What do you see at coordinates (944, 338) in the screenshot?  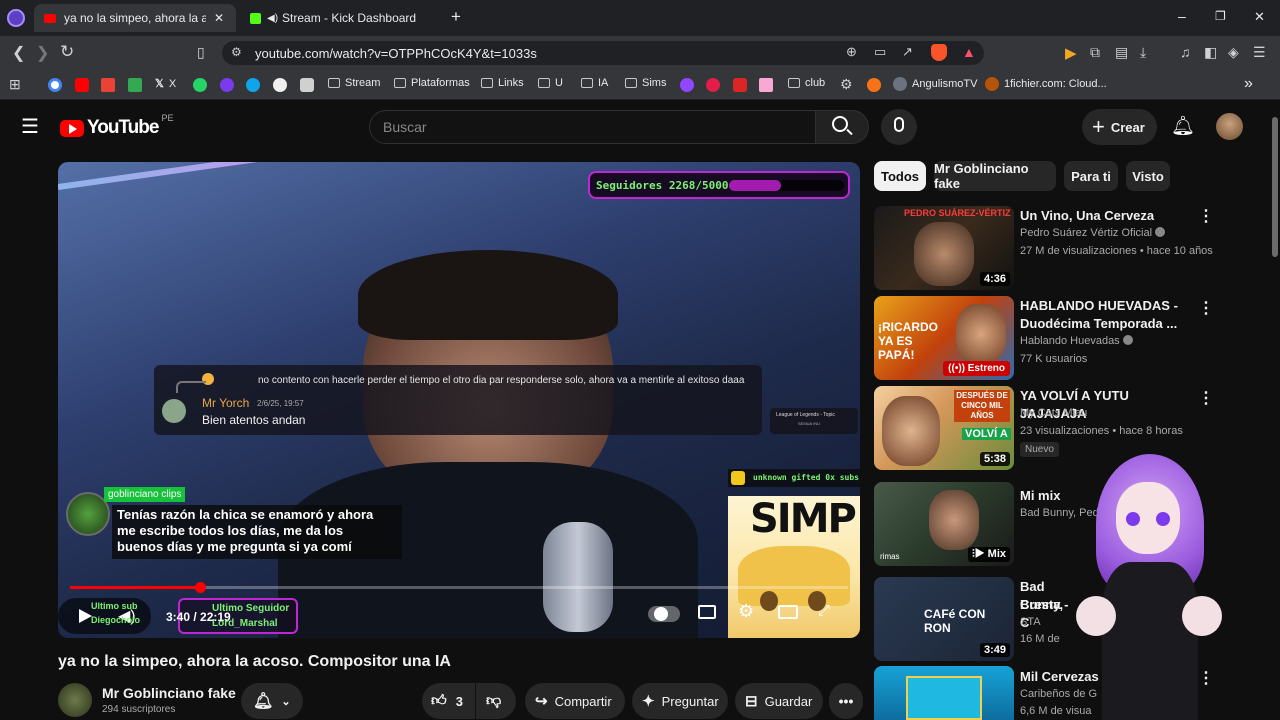 I see `related-thumbnail: ¡RICARDO YA ES PAPÁ! ((•)) Estreno` at bounding box center [944, 338].